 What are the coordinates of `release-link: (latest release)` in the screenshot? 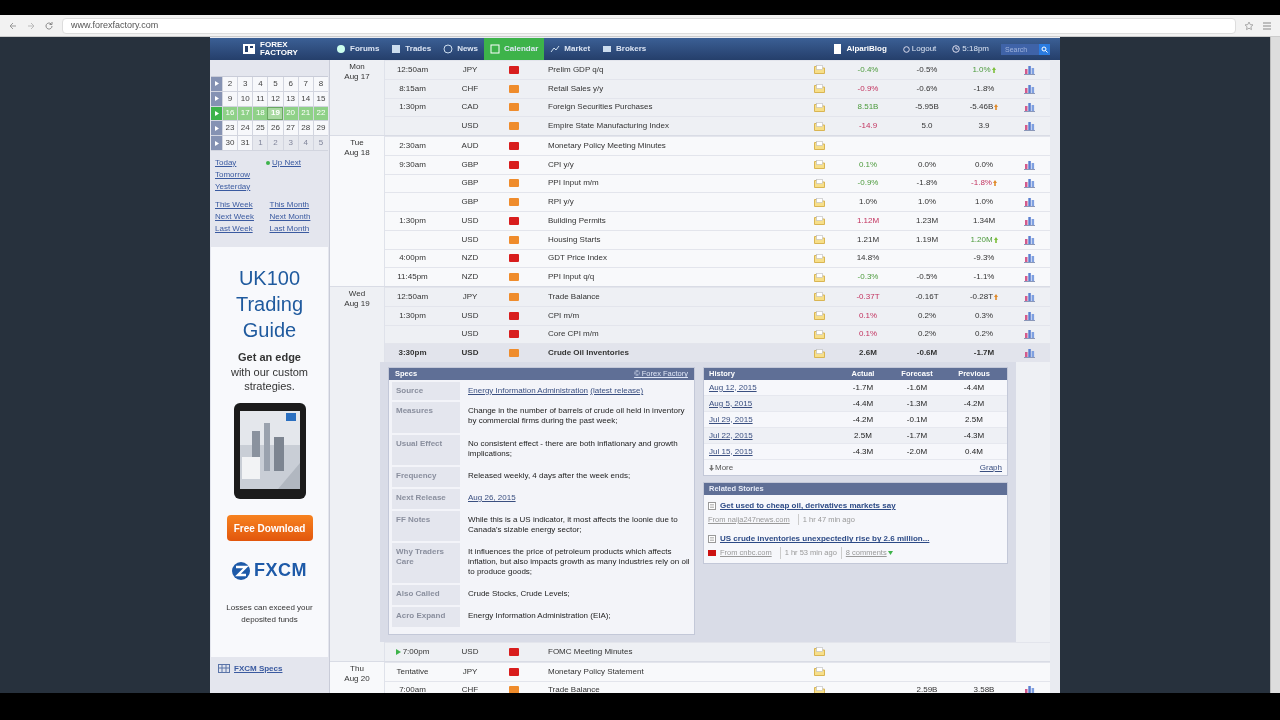 It's located at (617, 390).